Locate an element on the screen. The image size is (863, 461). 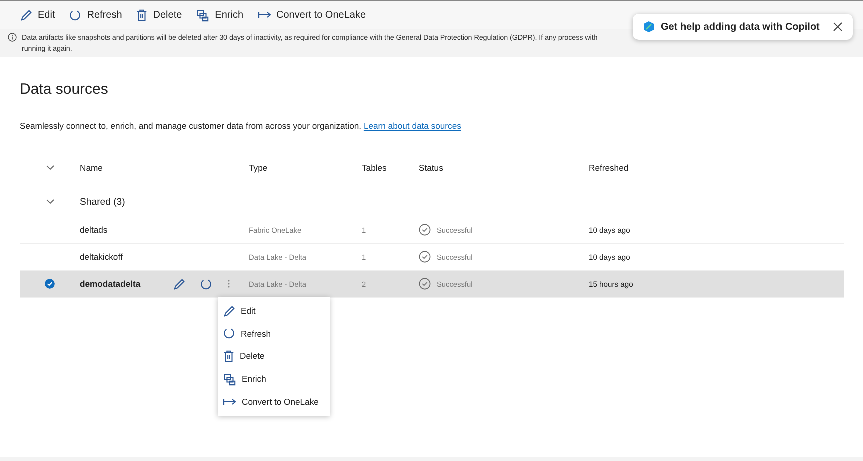
column-header: Status is located at coordinates (504, 168).